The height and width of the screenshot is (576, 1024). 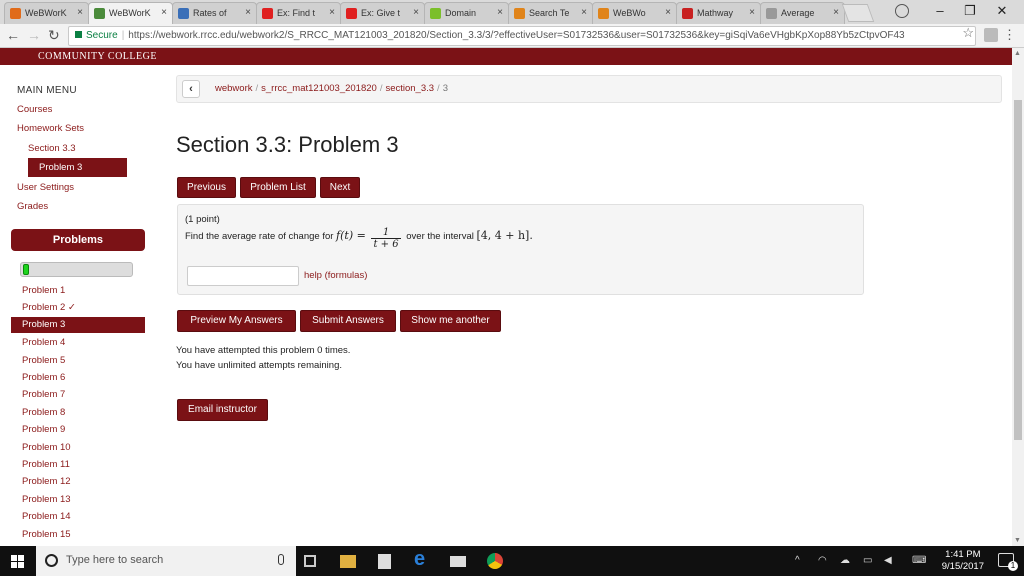 I want to click on problem-list-item: Problem 2 ✓, so click(x=49, y=307).